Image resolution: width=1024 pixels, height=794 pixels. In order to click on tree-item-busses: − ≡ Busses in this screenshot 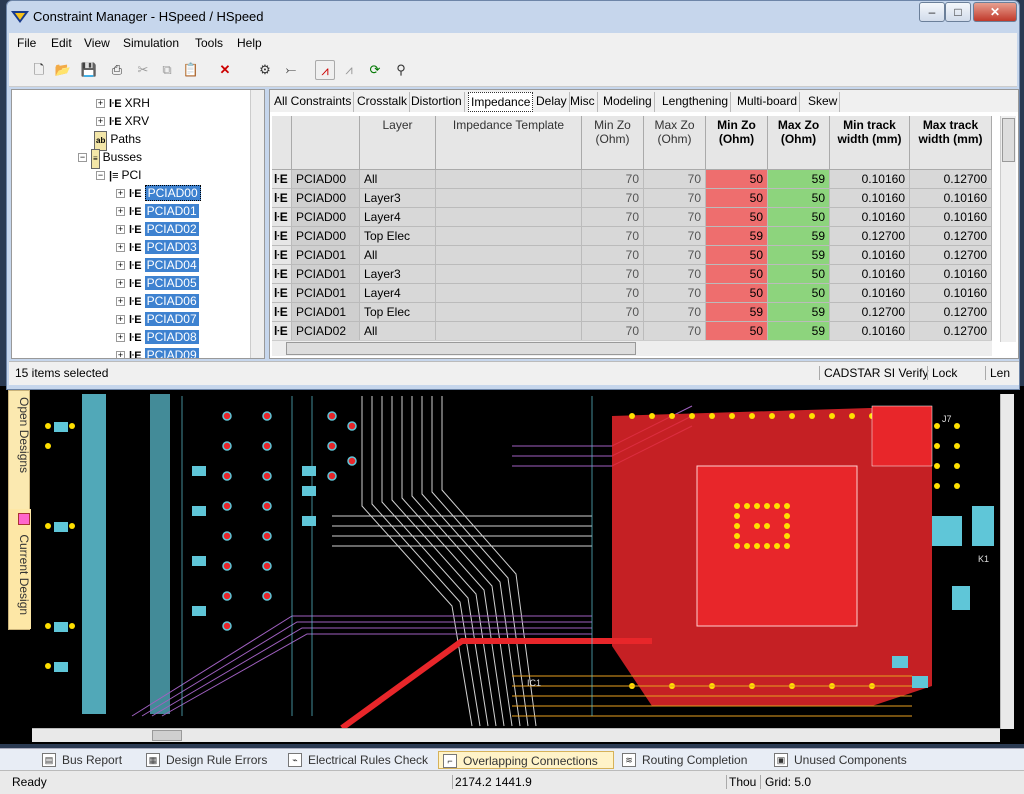, I will do `click(110, 158)`.